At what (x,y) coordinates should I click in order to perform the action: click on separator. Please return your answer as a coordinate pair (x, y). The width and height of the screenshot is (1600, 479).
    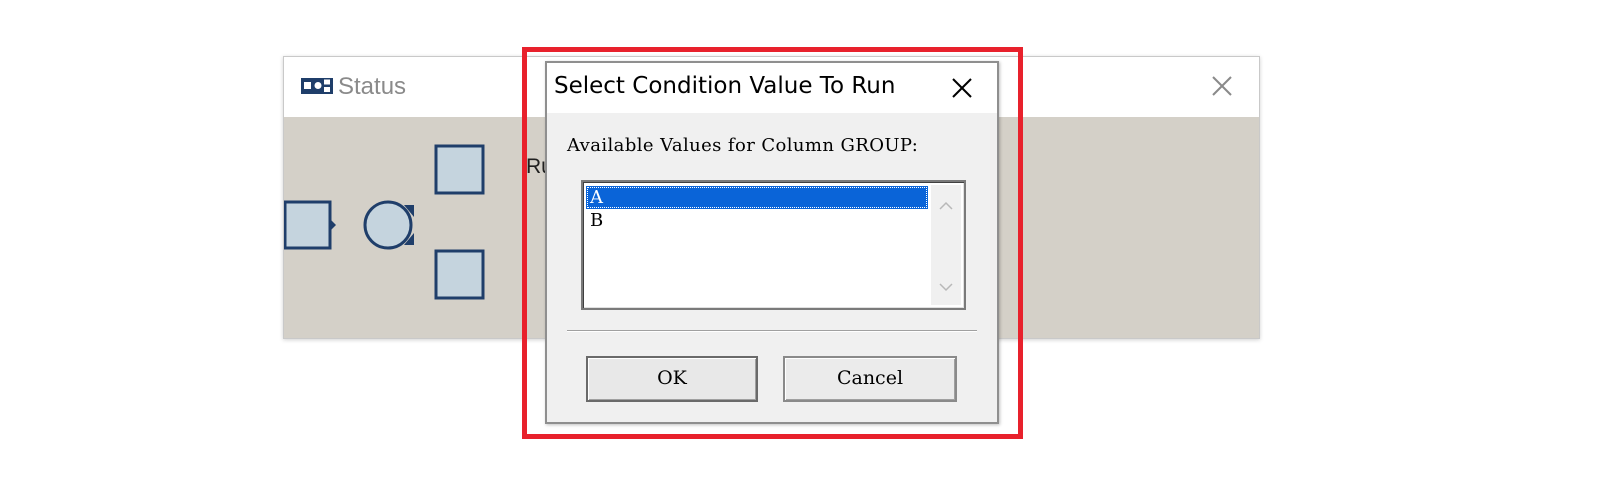
    Looking at the image, I should click on (772, 331).